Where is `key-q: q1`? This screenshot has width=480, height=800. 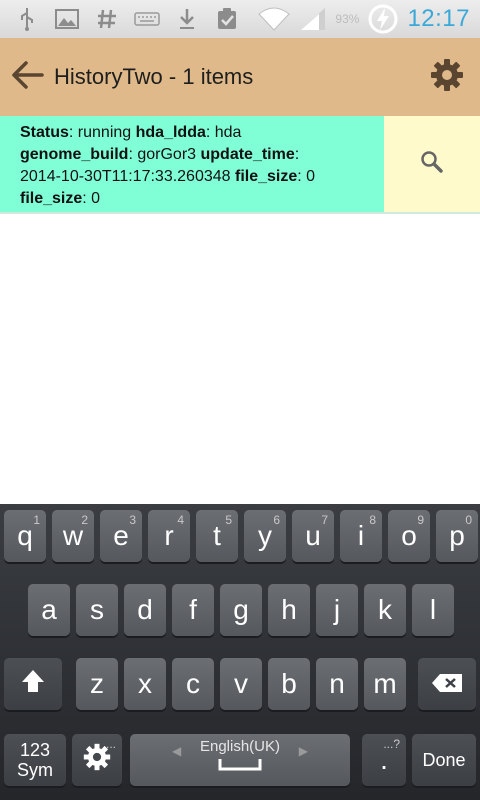
key-q: q1 is located at coordinates (25, 536).